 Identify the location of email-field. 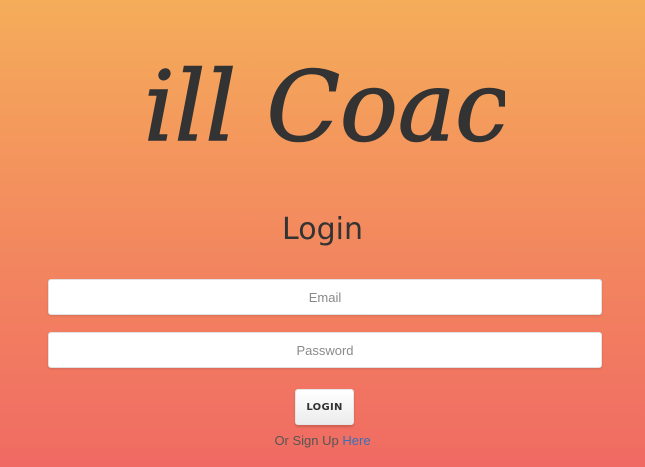
(325, 297).